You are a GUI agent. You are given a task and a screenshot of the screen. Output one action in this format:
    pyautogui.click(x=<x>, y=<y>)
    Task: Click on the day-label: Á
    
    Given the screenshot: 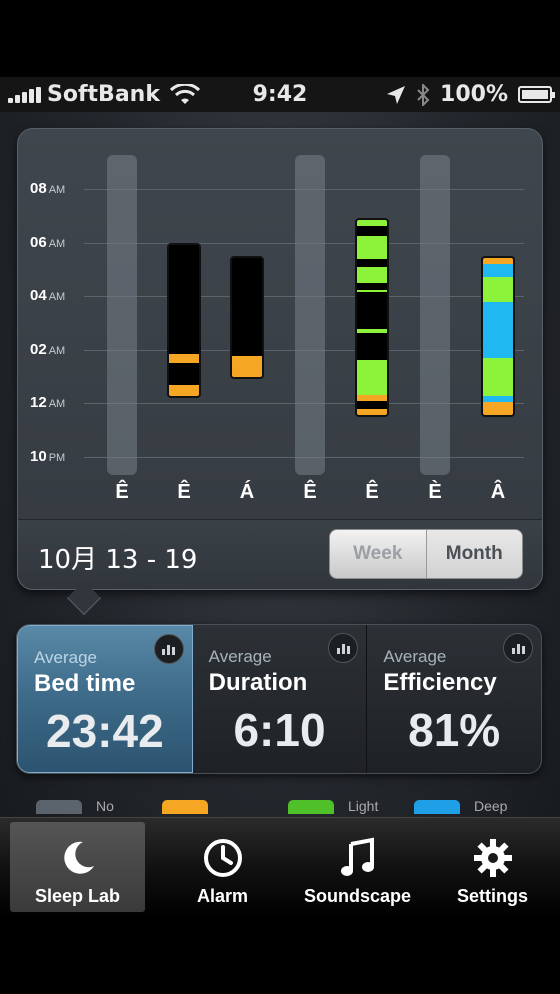 What is the action you would take?
    pyautogui.click(x=247, y=492)
    